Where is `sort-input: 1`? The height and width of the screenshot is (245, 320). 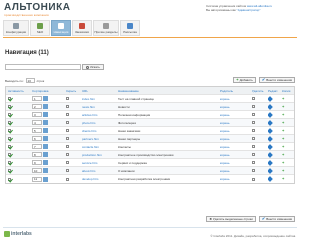
sort-input: 1 is located at coordinates (37, 98).